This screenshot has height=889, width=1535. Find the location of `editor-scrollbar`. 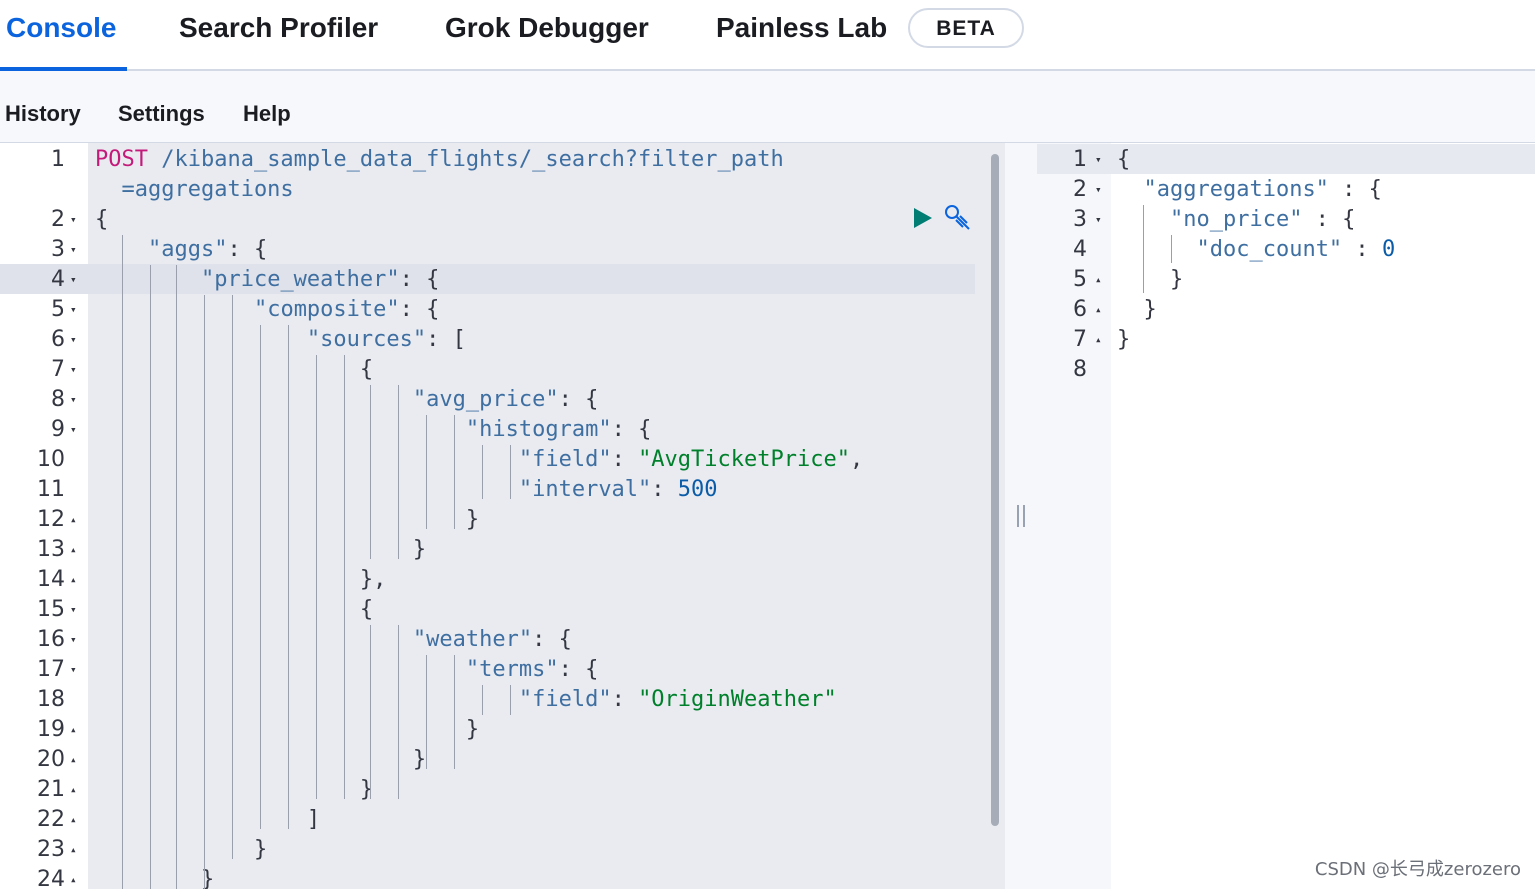

editor-scrollbar is located at coordinates (995, 490).